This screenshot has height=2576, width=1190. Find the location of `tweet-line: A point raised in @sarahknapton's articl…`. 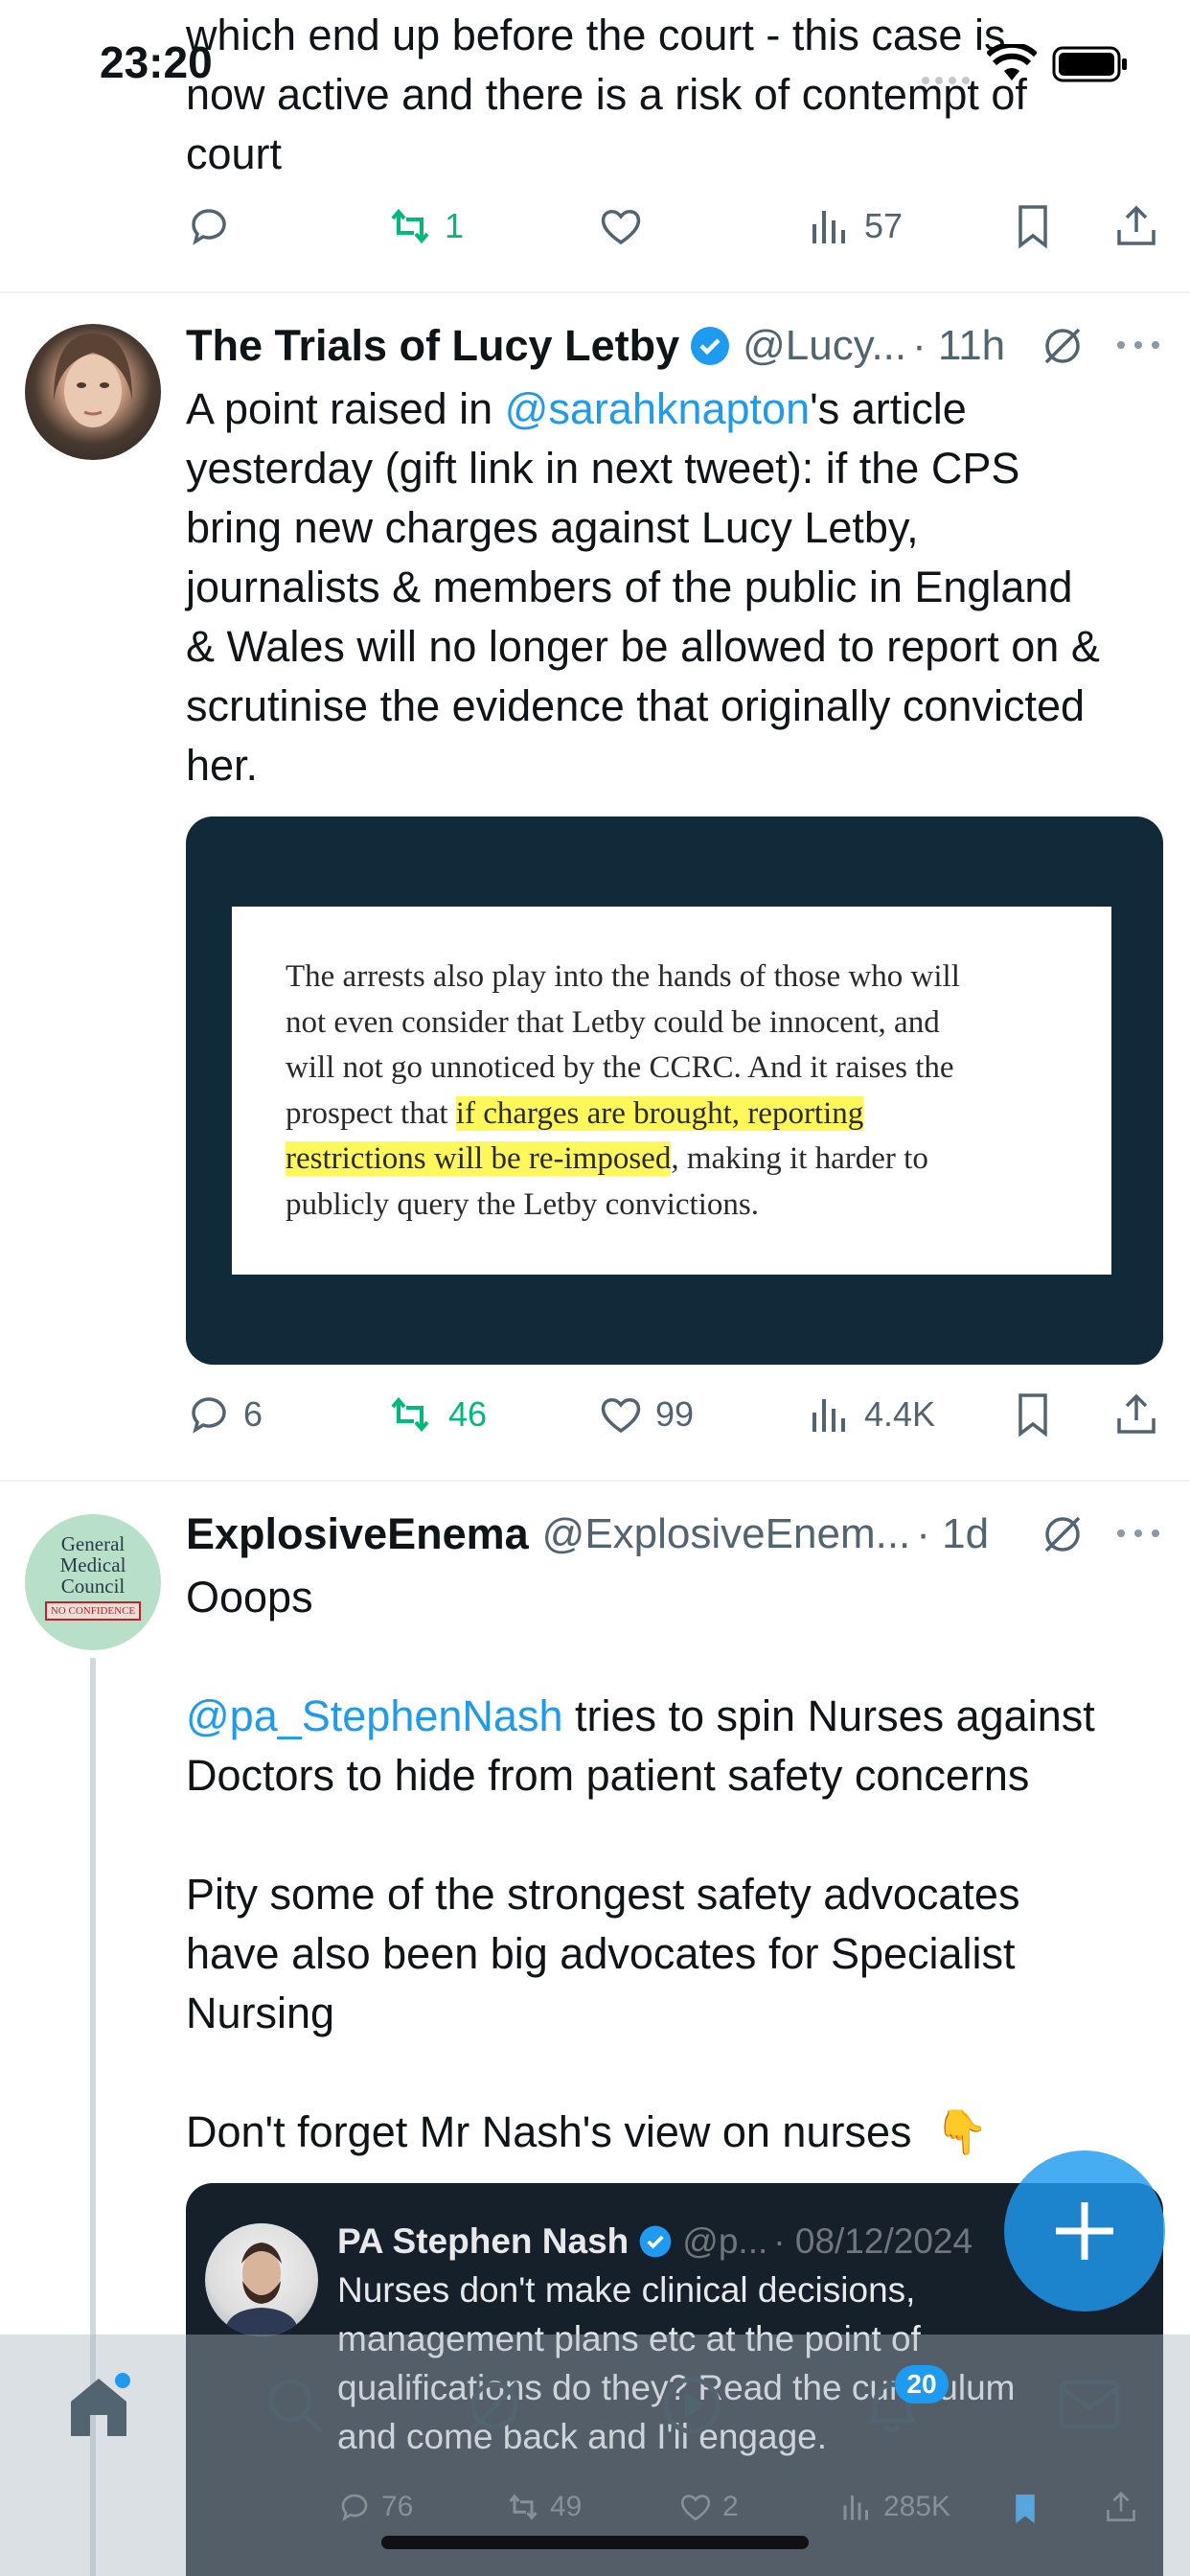

tweet-line: A point raised in @sarahknapton's articl… is located at coordinates (680, 409).